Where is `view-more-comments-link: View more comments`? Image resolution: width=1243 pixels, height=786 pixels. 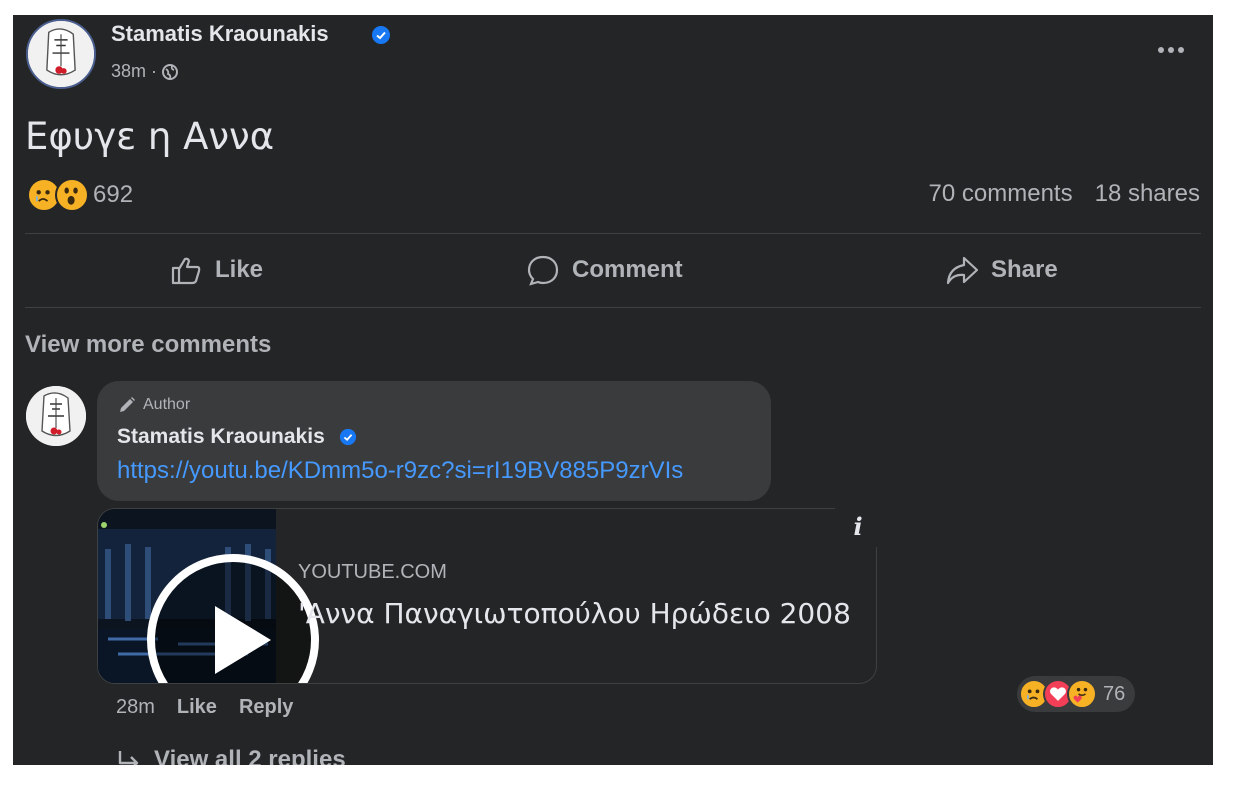 view-more-comments-link: View more comments is located at coordinates (148, 345).